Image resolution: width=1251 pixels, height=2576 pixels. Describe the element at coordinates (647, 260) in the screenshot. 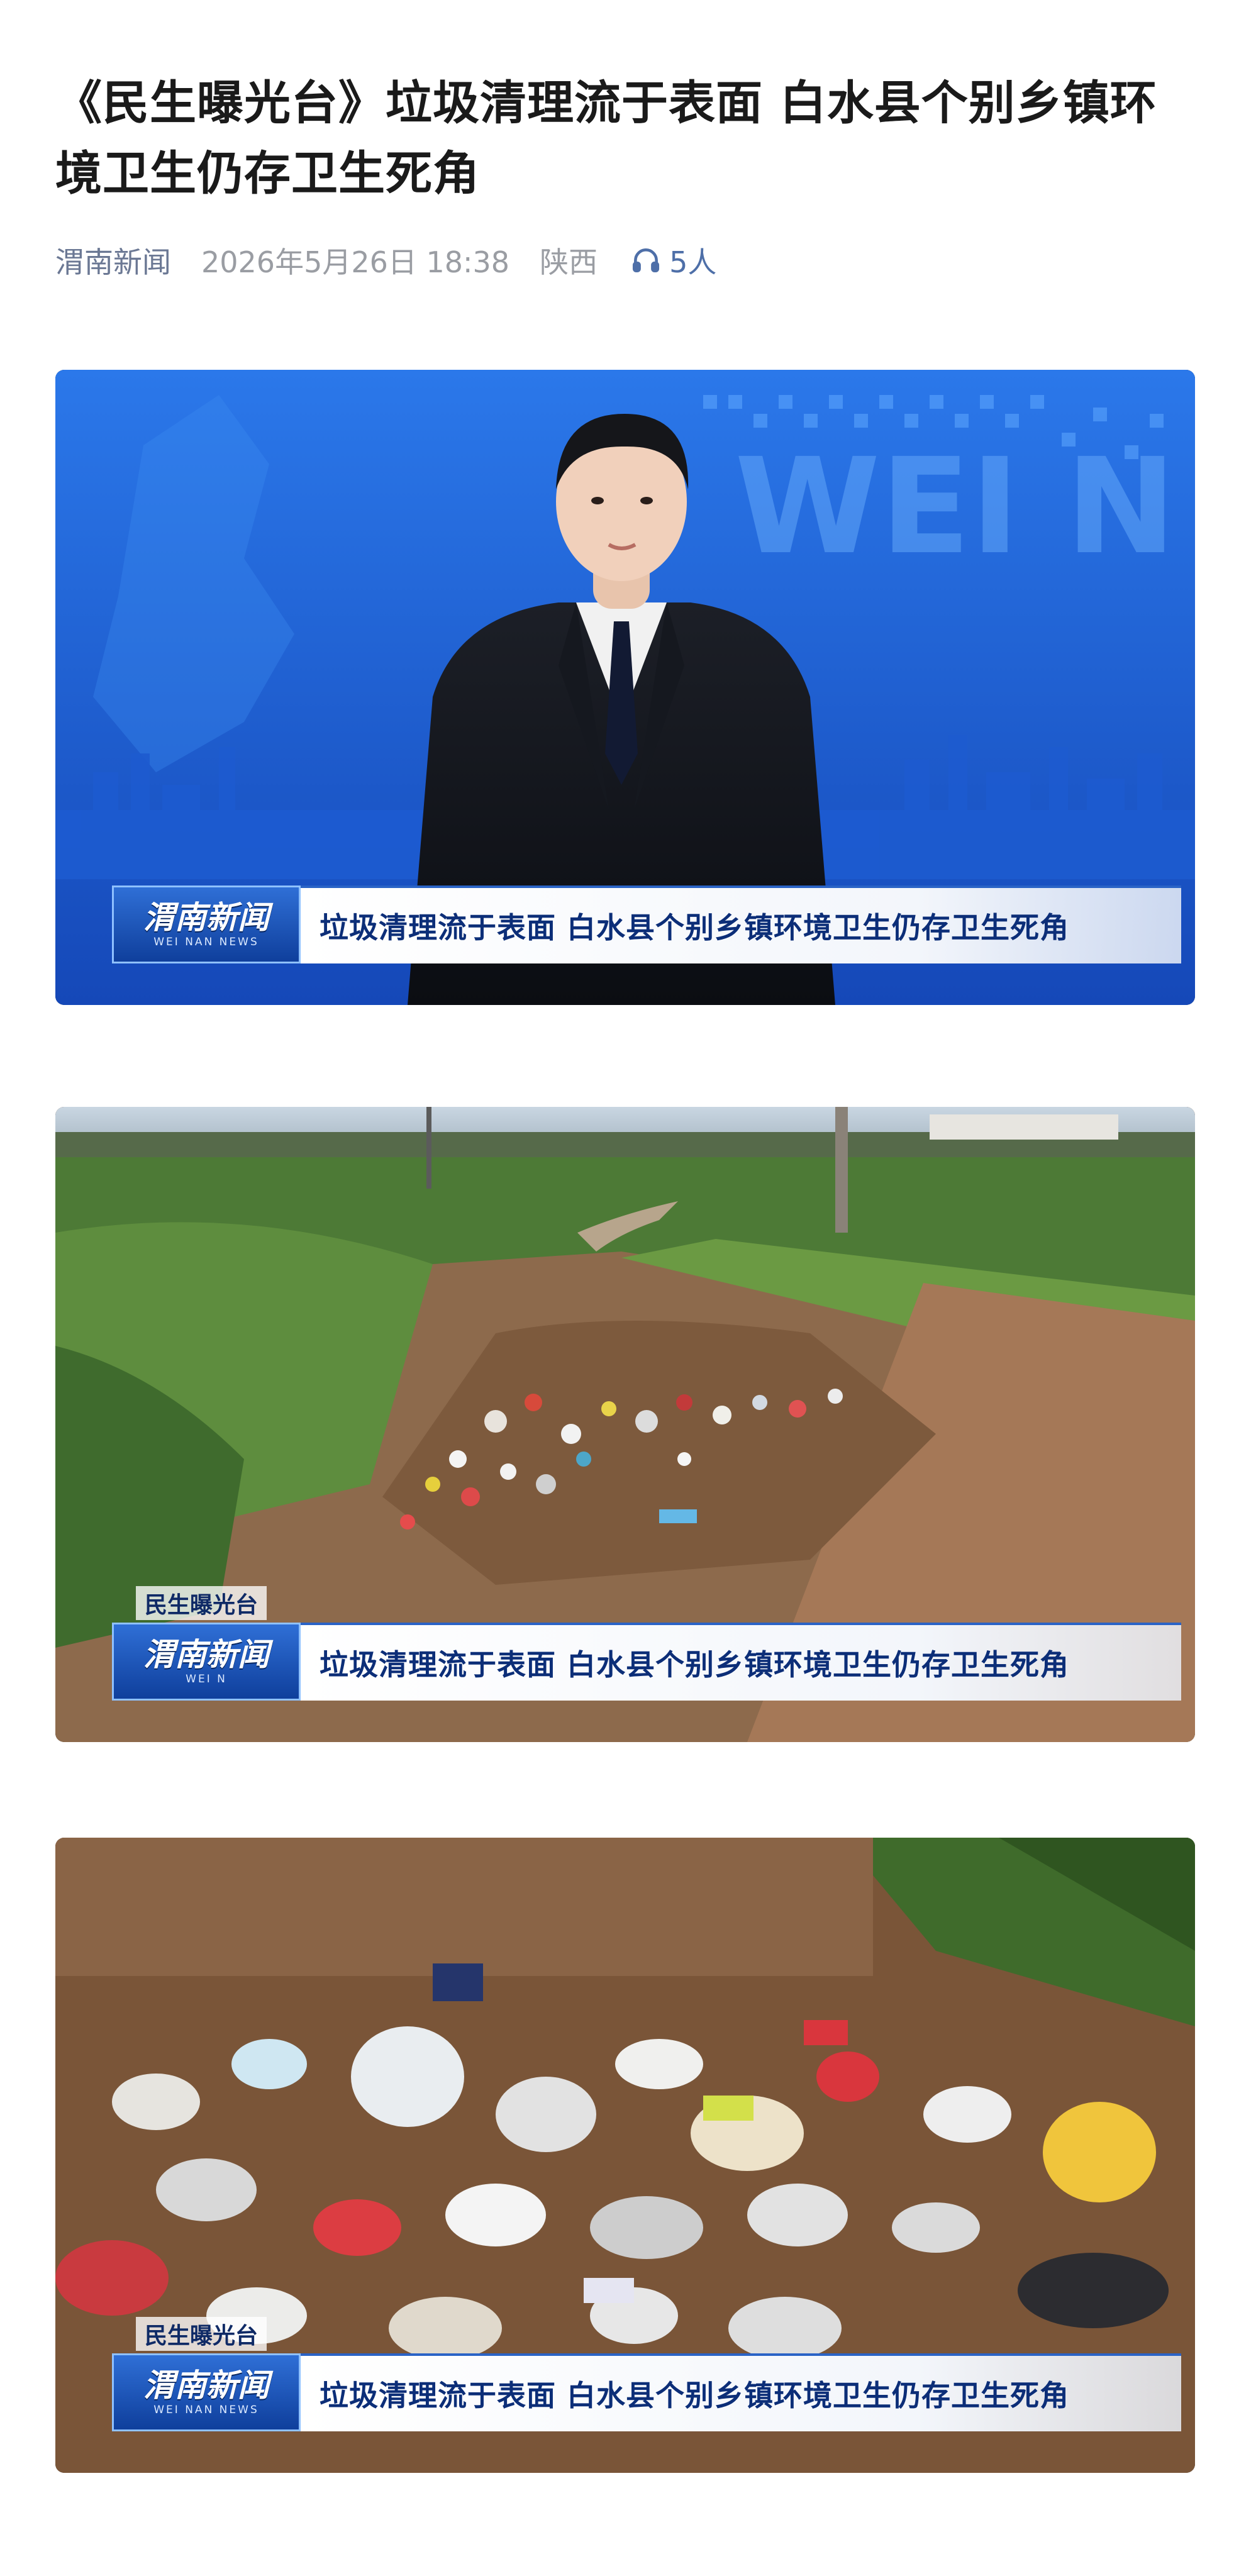

I see `headphones-icon` at that location.